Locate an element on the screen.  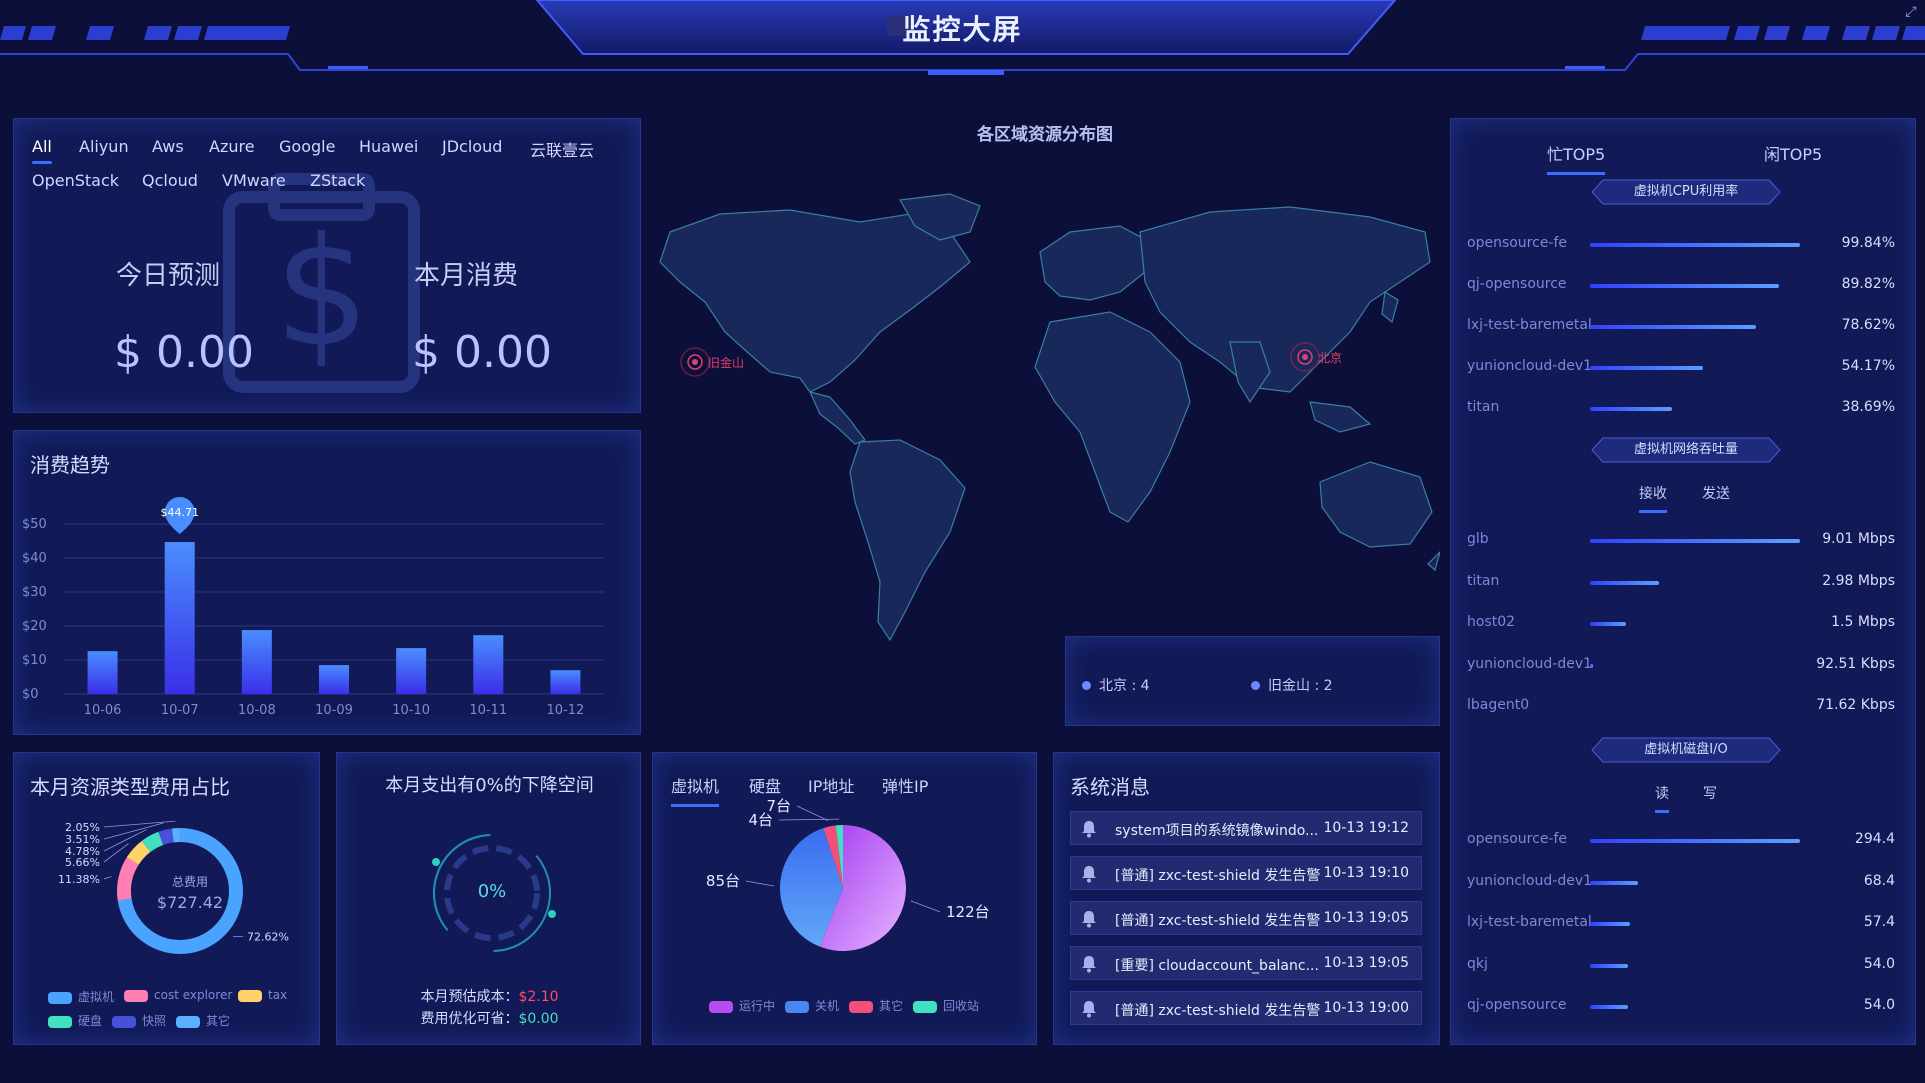
rank-name: lbagent0 is located at coordinates (1498, 705).